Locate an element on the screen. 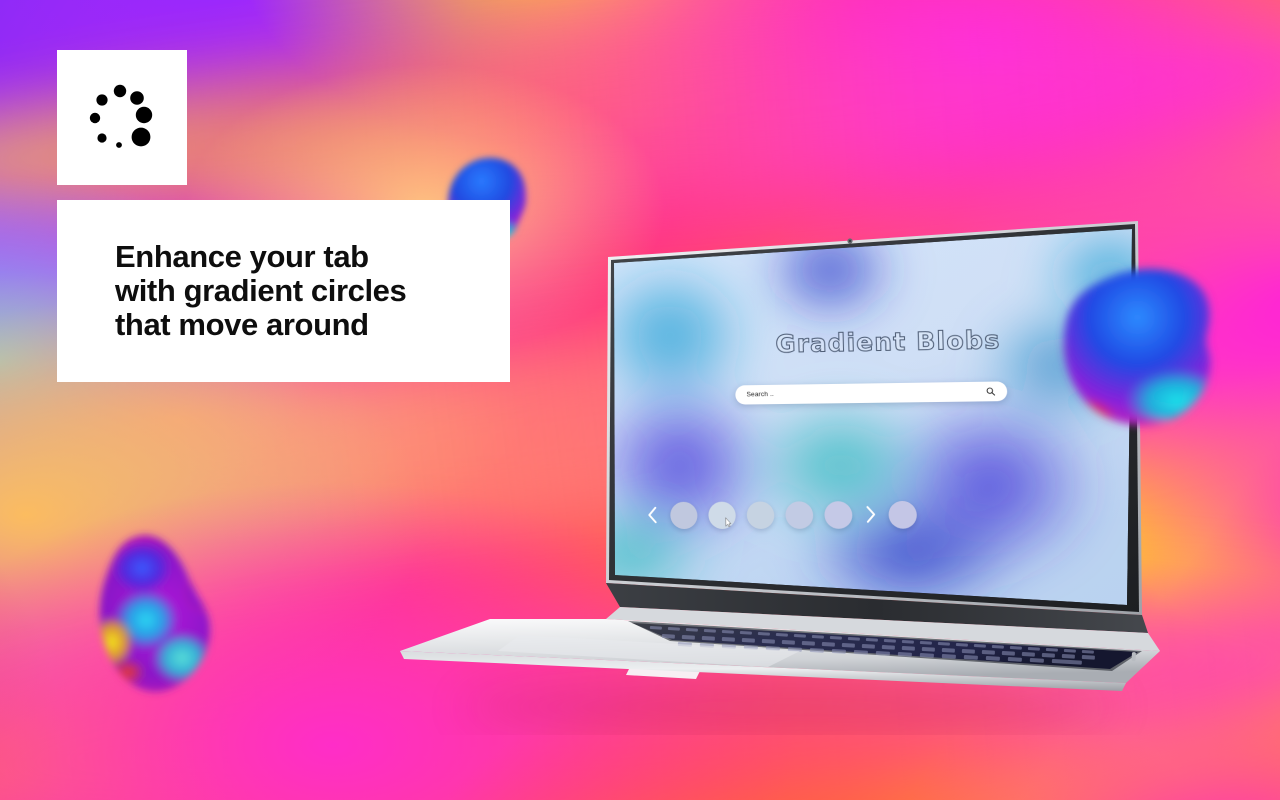 This screenshot has height=800, width=1280. logo-card is located at coordinates (122, 117).